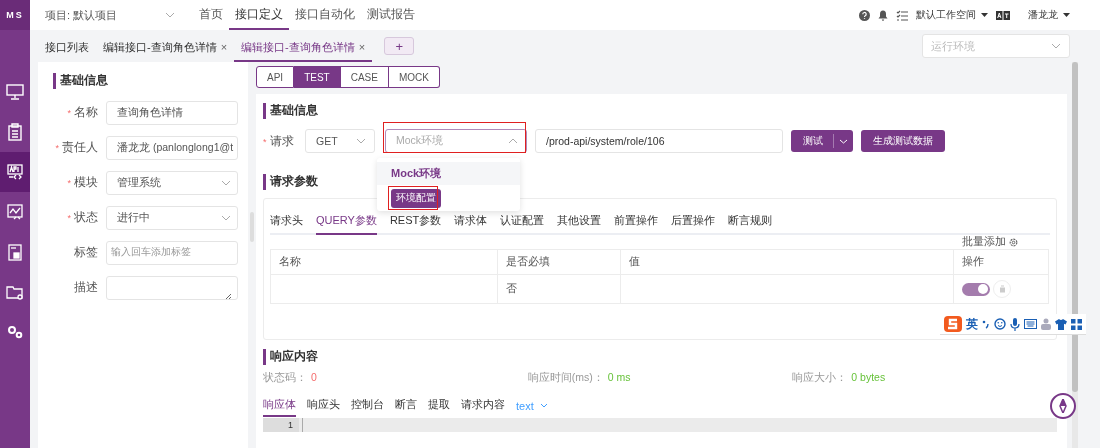  Describe the element at coordinates (286, 224) in the screenshot. I see `params-tab: 请求头` at that location.